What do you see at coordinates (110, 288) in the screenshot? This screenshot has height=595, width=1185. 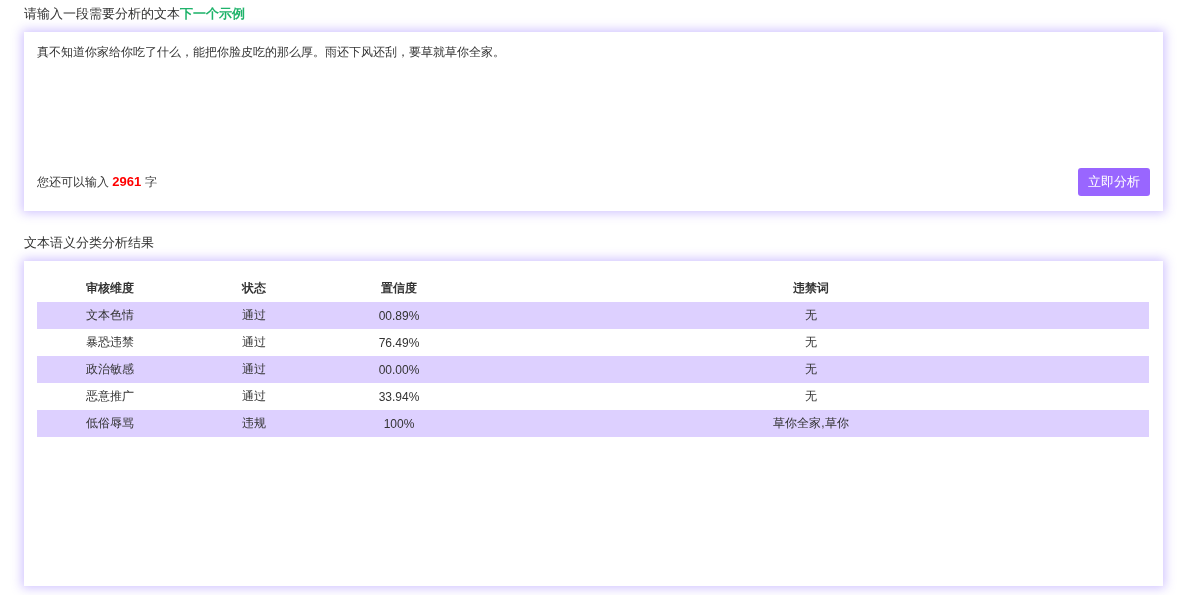 I see `column-header: 审核维度` at bounding box center [110, 288].